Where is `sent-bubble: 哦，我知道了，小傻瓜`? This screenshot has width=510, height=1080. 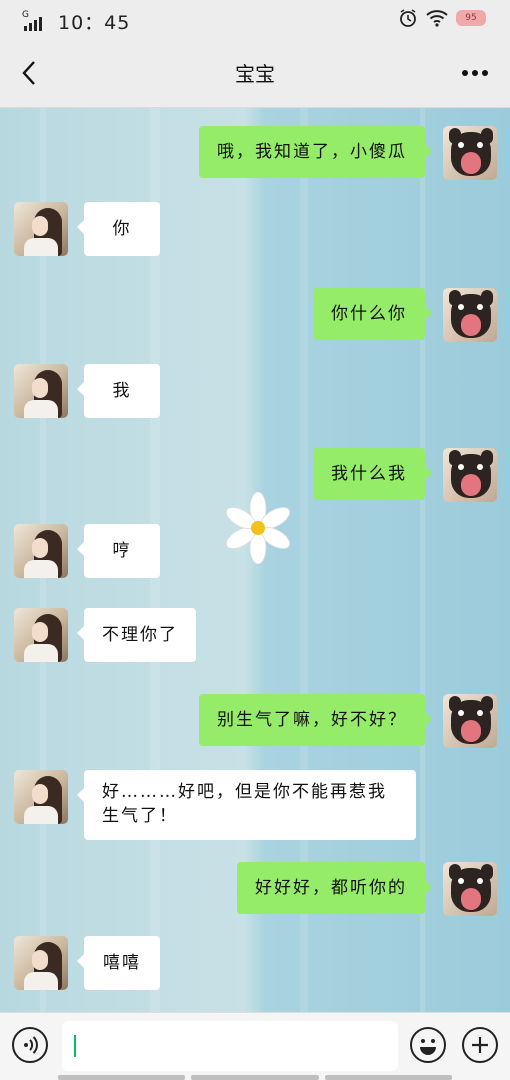 sent-bubble: 哦，我知道了，小傻瓜 is located at coordinates (315, 152).